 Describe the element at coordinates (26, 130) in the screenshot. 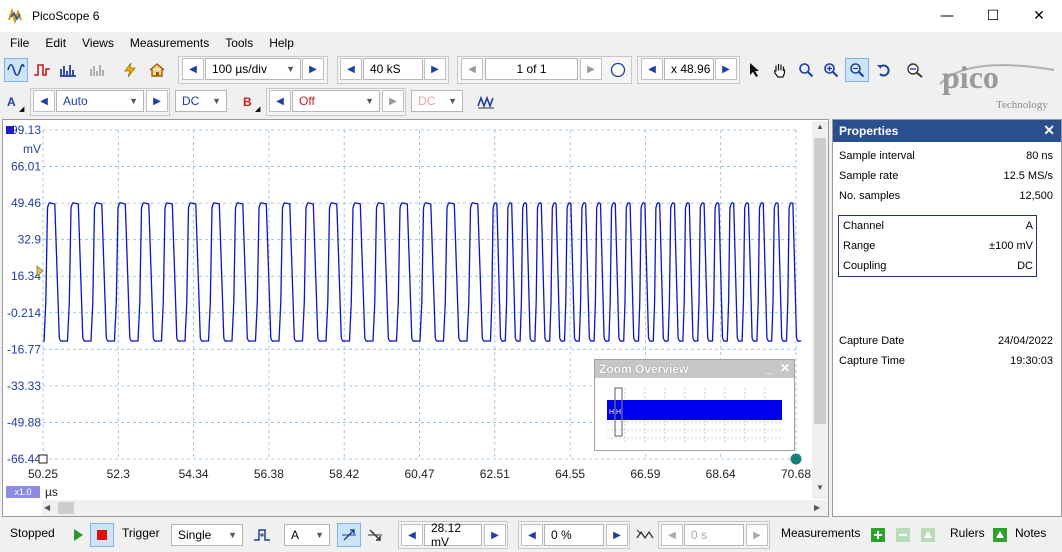

I see `y-tick-label: 99.13` at that location.